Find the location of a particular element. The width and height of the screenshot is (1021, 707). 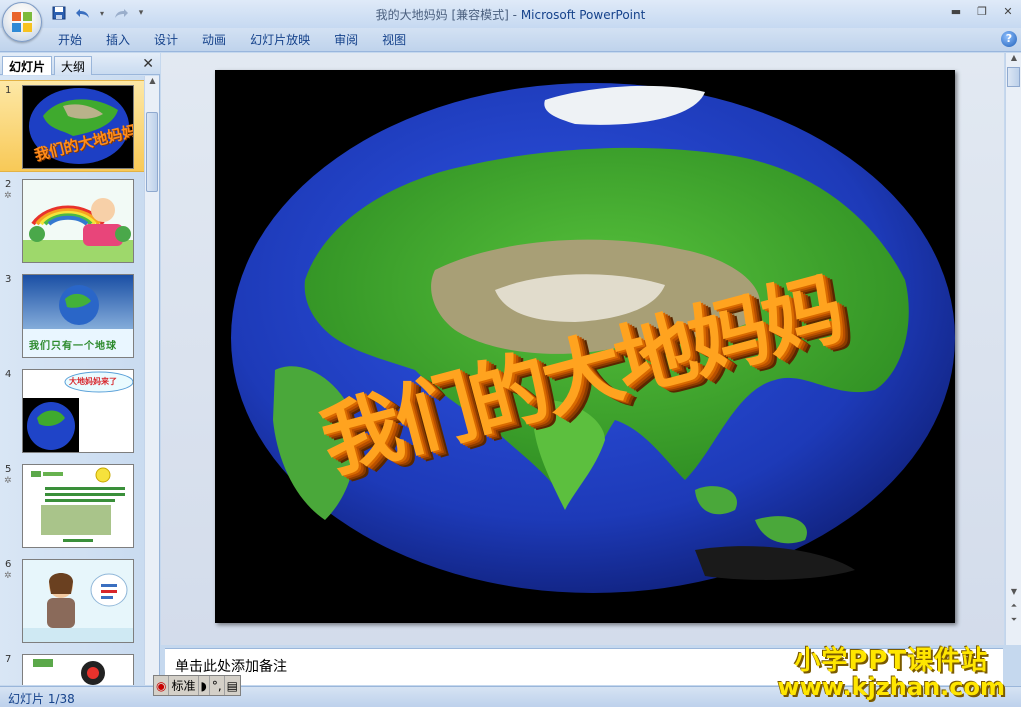

tab-design: 设计 is located at coordinates (166, 40).